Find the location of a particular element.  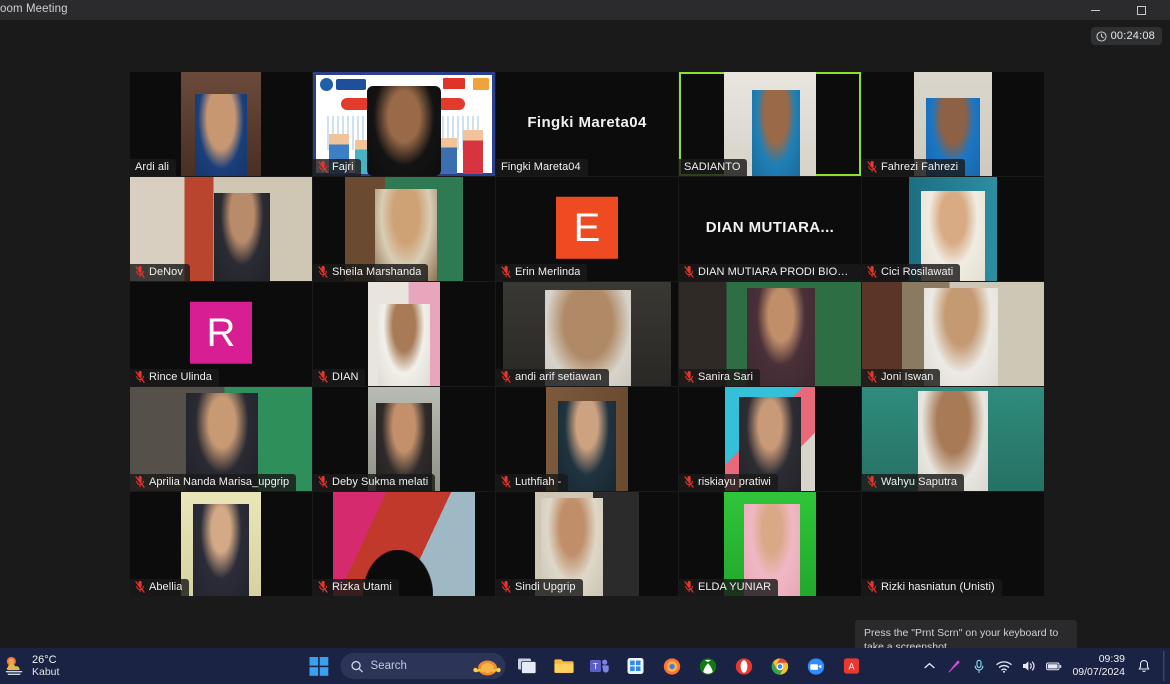

start-button is located at coordinates (319, 666).